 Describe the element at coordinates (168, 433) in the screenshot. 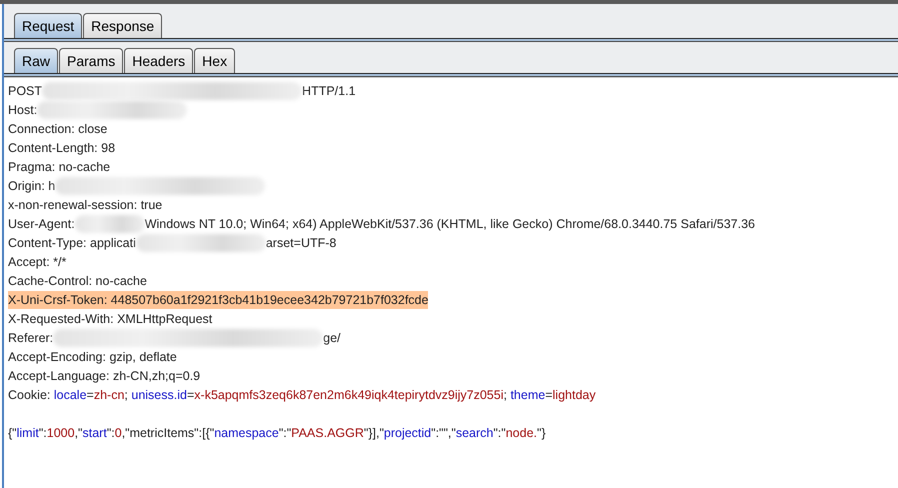

I see `request-text: ,"metricItems":[{"` at that location.